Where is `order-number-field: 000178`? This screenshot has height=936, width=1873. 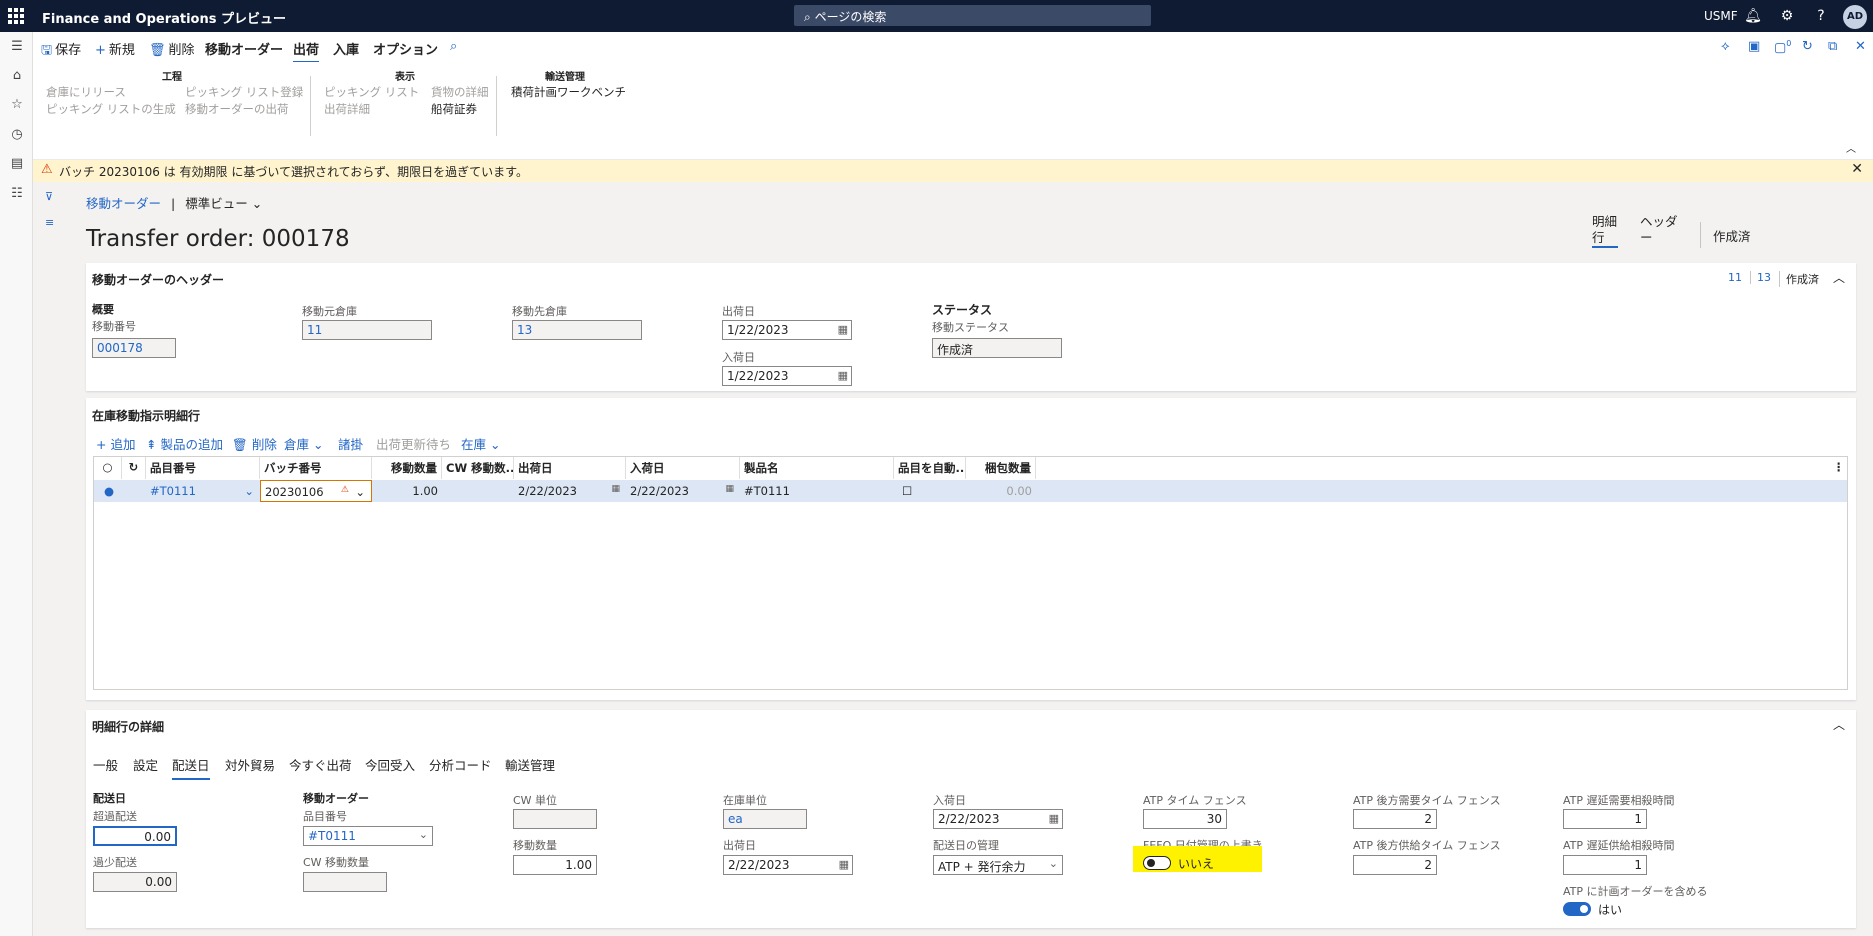
order-number-field: 000178 is located at coordinates (134, 348).